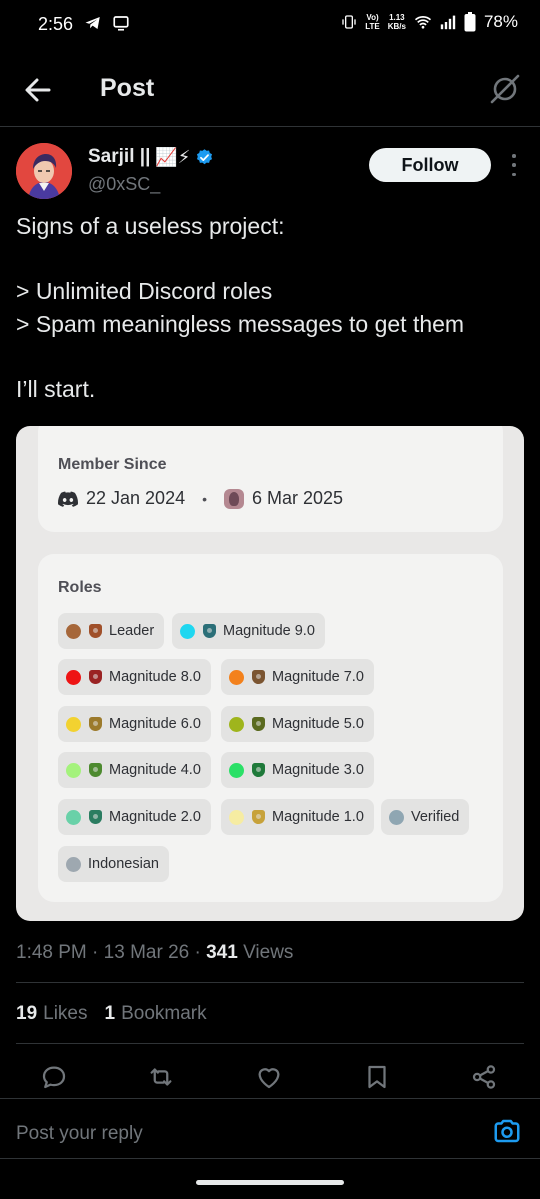 This screenshot has width=540, height=1199. I want to click on role-chip: Magnitude 1.0, so click(297, 817).